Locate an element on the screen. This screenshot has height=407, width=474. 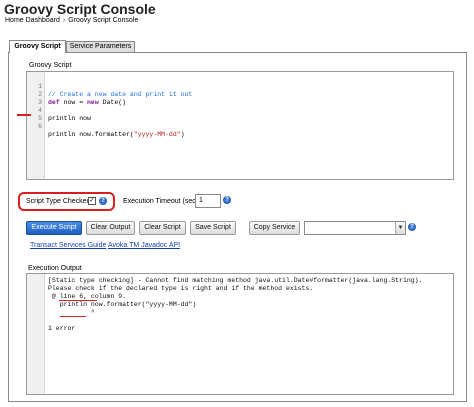
script-type-checked-label: Script Type Checked is located at coordinates (58, 201).